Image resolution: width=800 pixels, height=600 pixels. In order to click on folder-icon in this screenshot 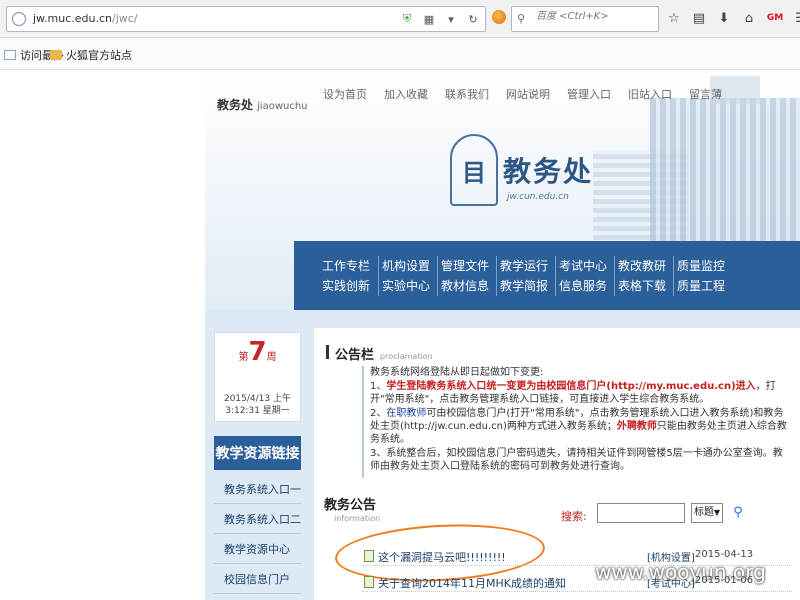, I will do `click(56, 55)`.